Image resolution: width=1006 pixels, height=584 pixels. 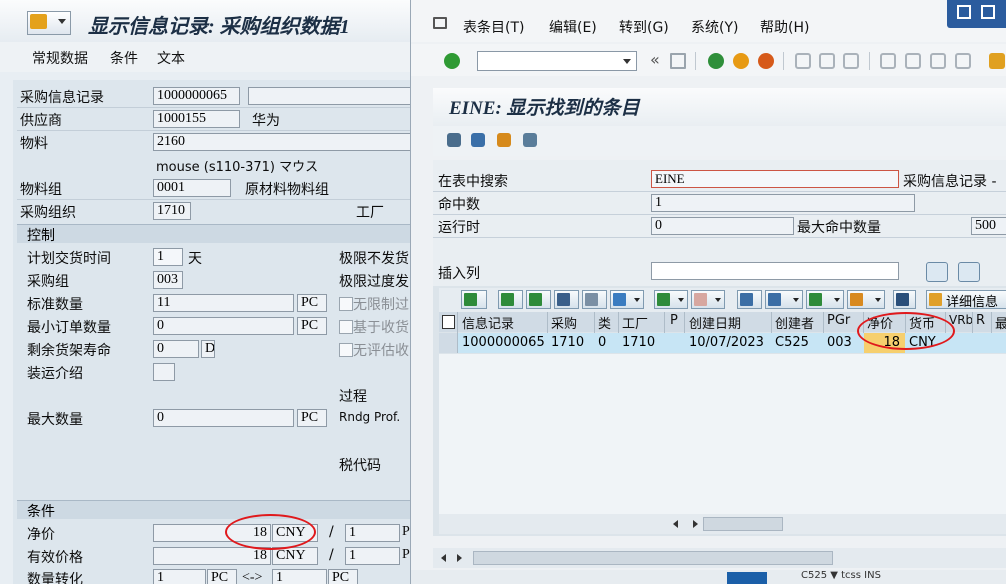 I want to click on download-icon, so click(x=504, y=140).